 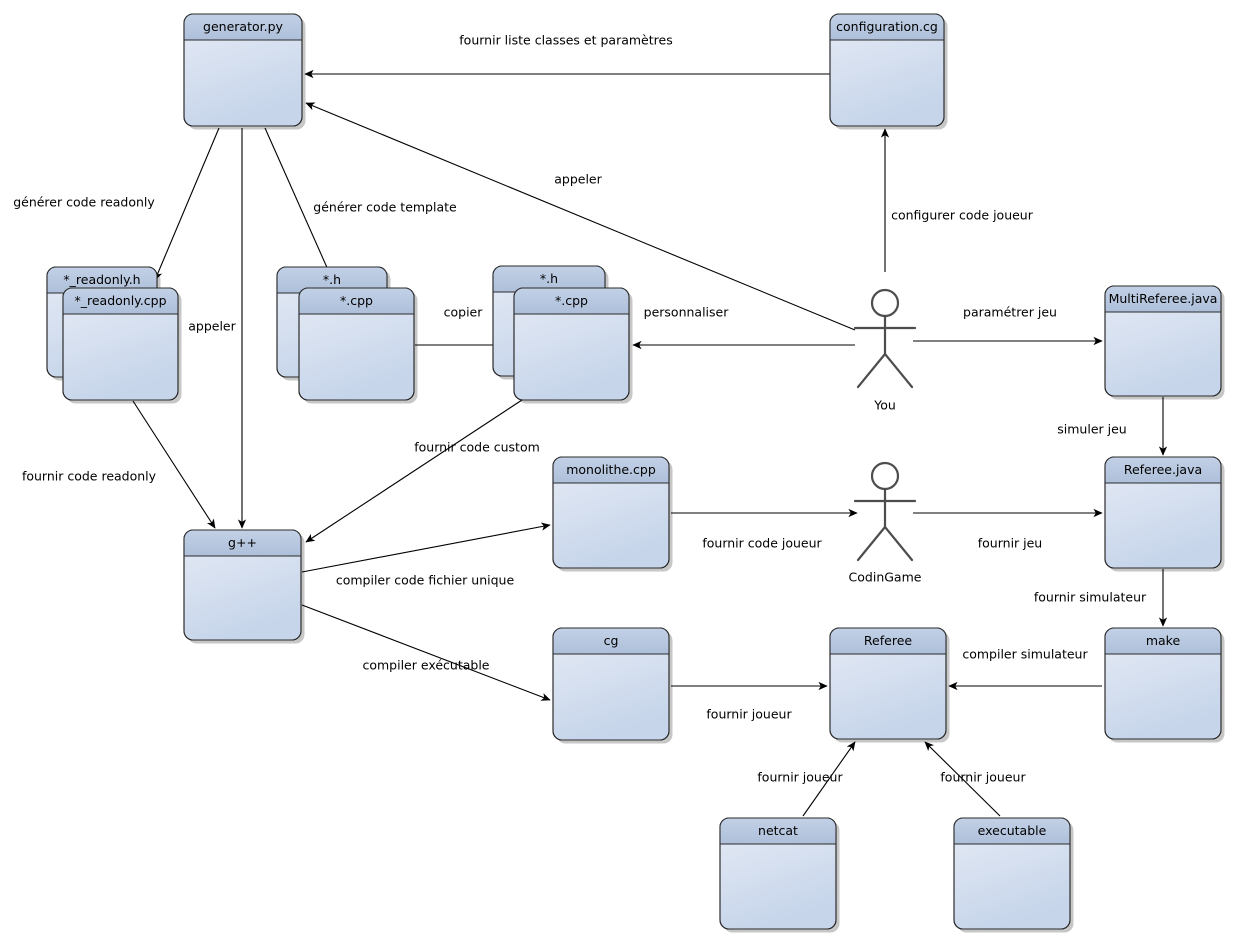 What do you see at coordinates (889, 685) in the screenshot?
I see `node-referee: Referee` at bounding box center [889, 685].